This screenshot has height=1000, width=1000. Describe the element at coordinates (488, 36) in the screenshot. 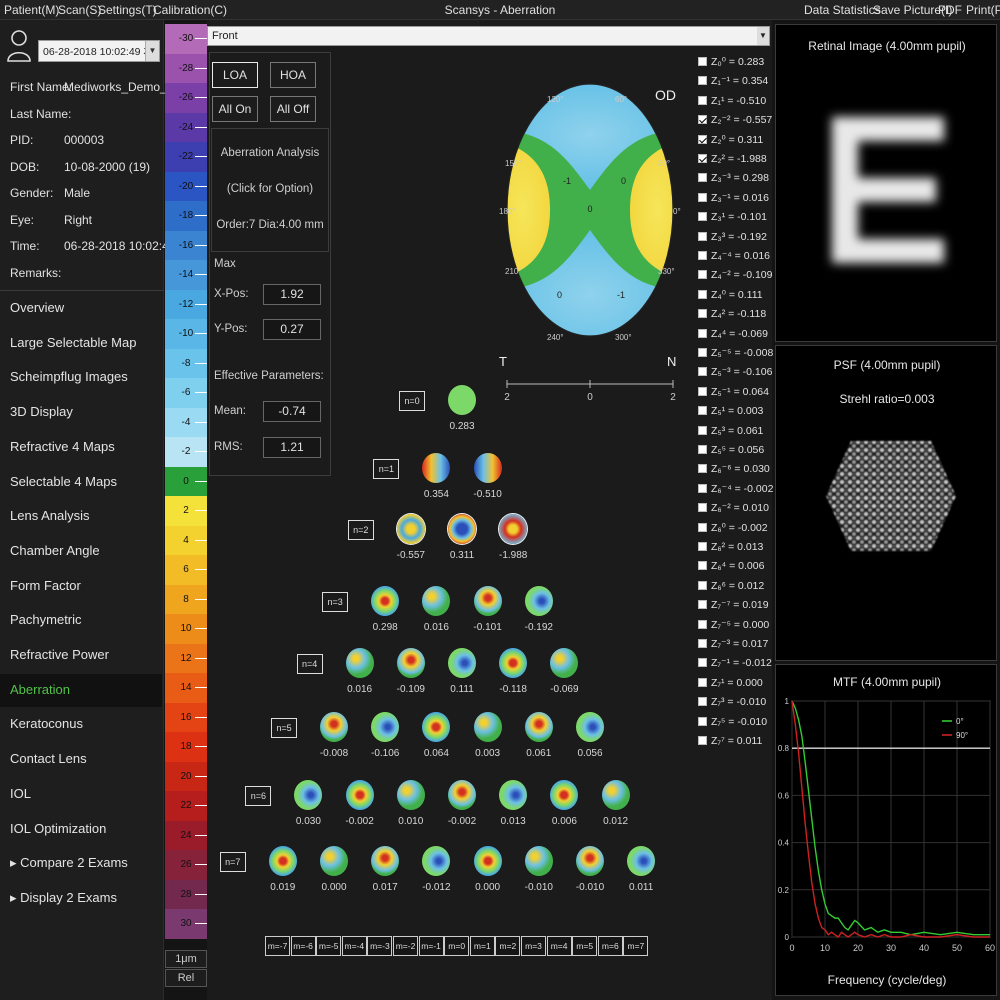

I see `surface-select: Front ▼` at that location.